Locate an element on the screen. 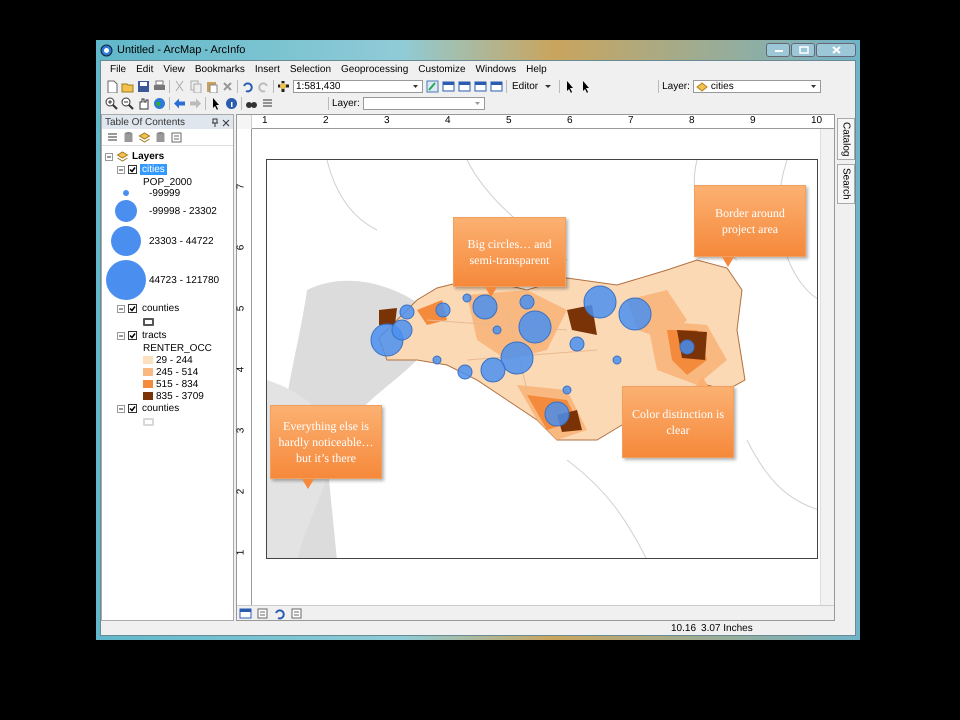 The image size is (960, 720). ruler-number: 5 is located at coordinates (240, 309).